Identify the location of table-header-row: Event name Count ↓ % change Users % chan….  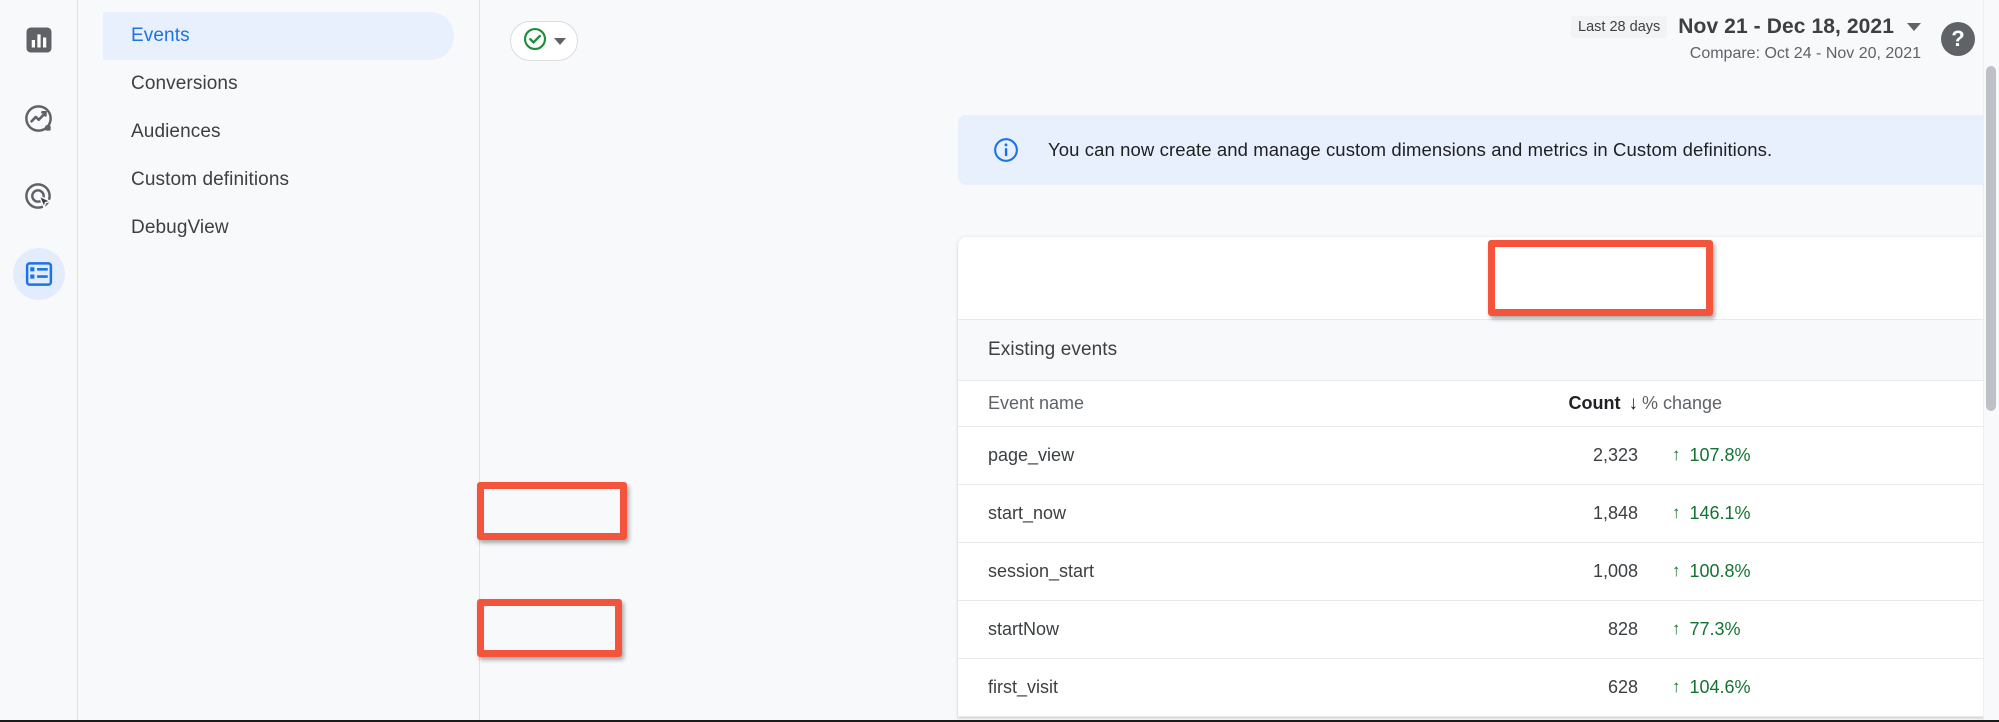
(1478, 404).